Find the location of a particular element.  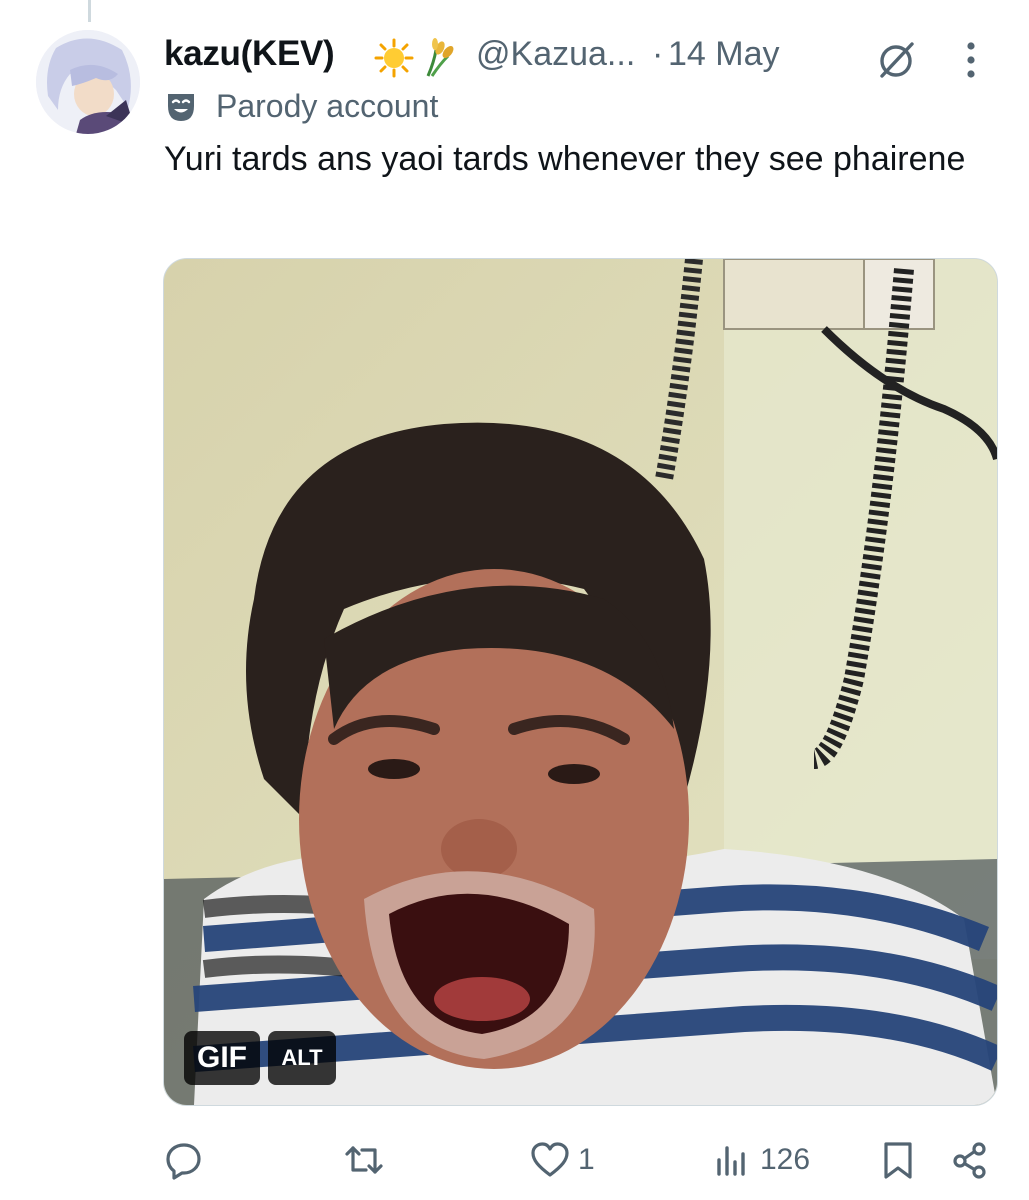

views-button: 126 is located at coordinates (761, 1160).